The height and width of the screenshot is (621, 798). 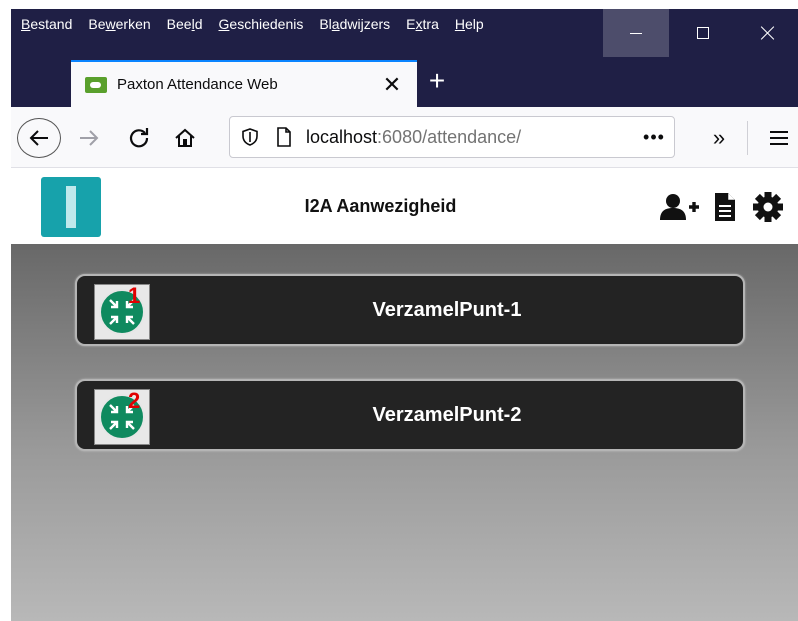 What do you see at coordinates (437, 83) in the screenshot?
I see `new-tab-button: +` at bounding box center [437, 83].